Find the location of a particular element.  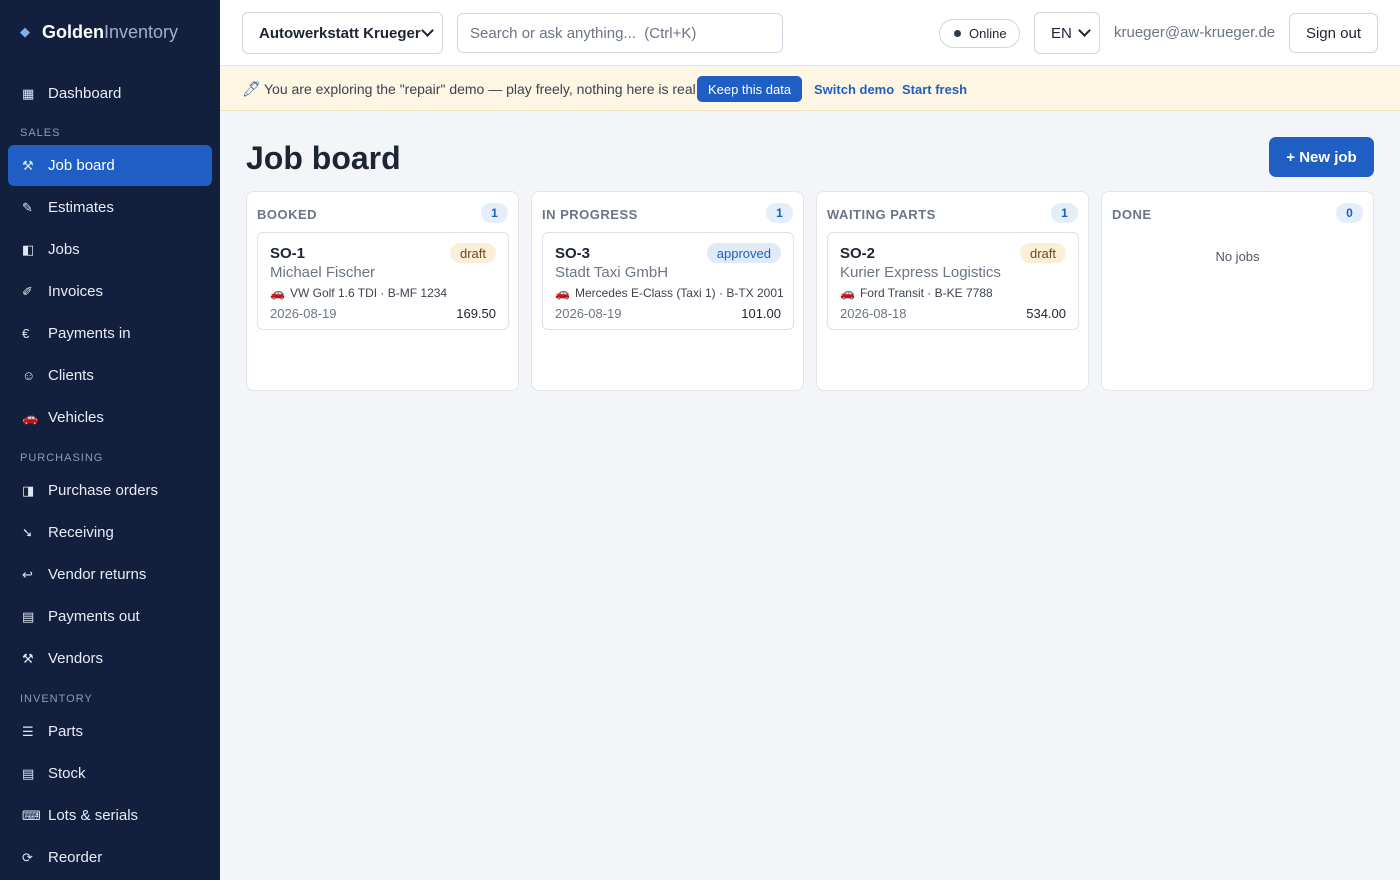

search-input is located at coordinates (620, 33).